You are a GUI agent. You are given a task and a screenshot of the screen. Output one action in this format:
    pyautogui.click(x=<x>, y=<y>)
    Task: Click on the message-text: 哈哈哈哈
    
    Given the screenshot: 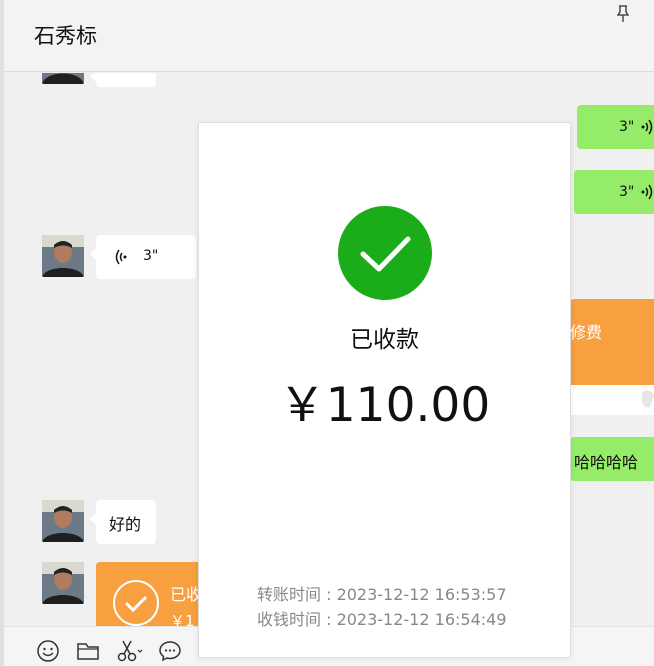 What is the action you would take?
    pyautogui.click(x=606, y=462)
    